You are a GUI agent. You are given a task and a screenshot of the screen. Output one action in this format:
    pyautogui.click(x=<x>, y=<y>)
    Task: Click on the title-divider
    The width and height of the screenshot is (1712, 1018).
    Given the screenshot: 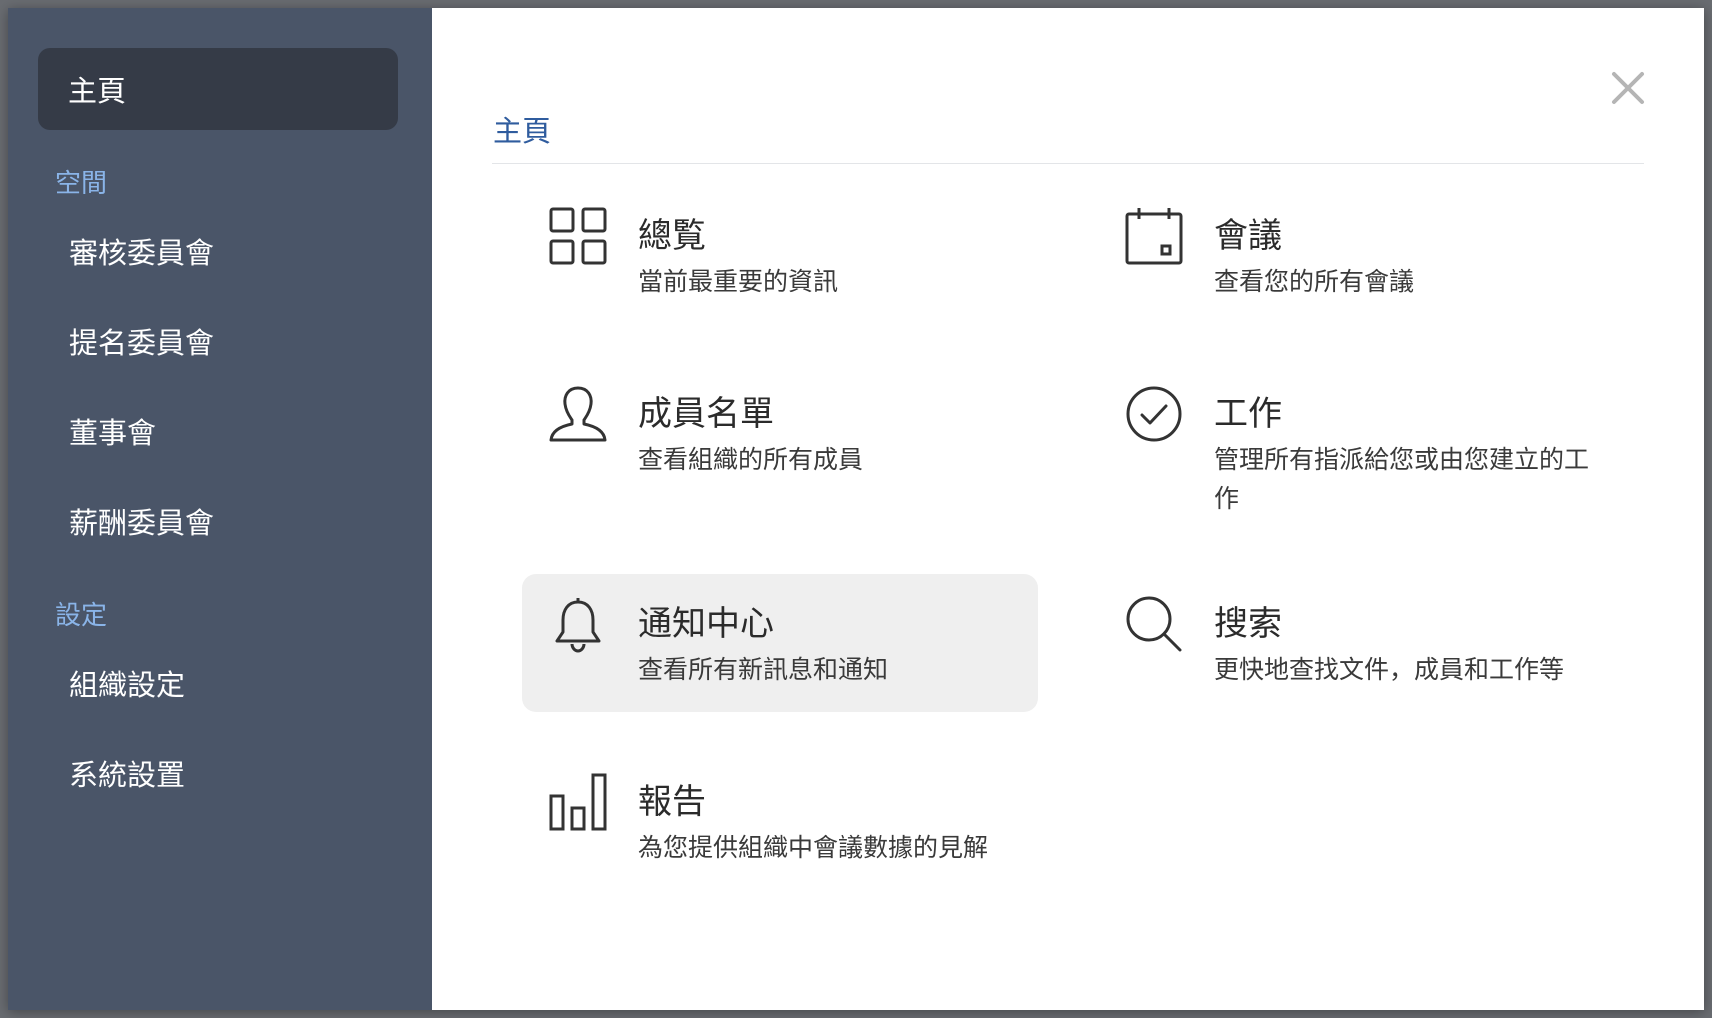 What is the action you would take?
    pyautogui.click(x=1068, y=163)
    